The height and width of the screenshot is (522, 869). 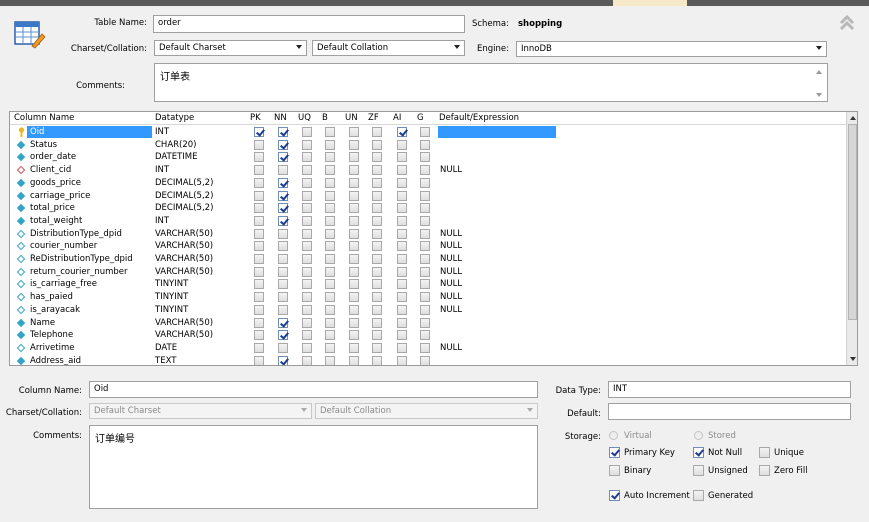 I want to click on datatype-cell: DATE, so click(x=166, y=348).